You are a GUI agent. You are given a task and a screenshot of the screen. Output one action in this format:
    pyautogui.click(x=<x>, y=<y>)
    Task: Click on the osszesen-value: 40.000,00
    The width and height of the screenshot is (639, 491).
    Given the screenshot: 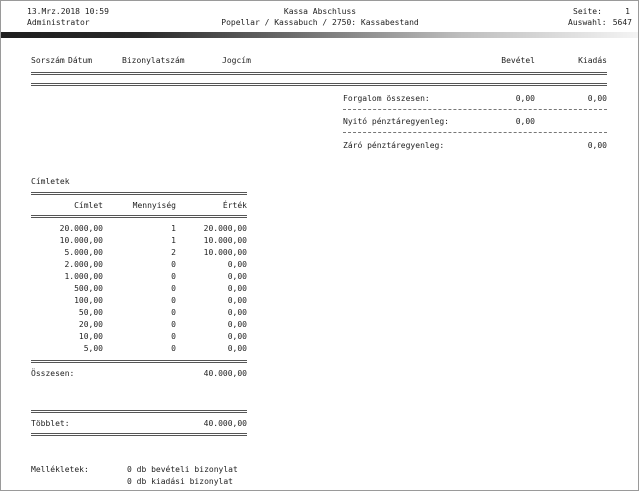 What is the action you would take?
    pyautogui.click(x=225, y=373)
    